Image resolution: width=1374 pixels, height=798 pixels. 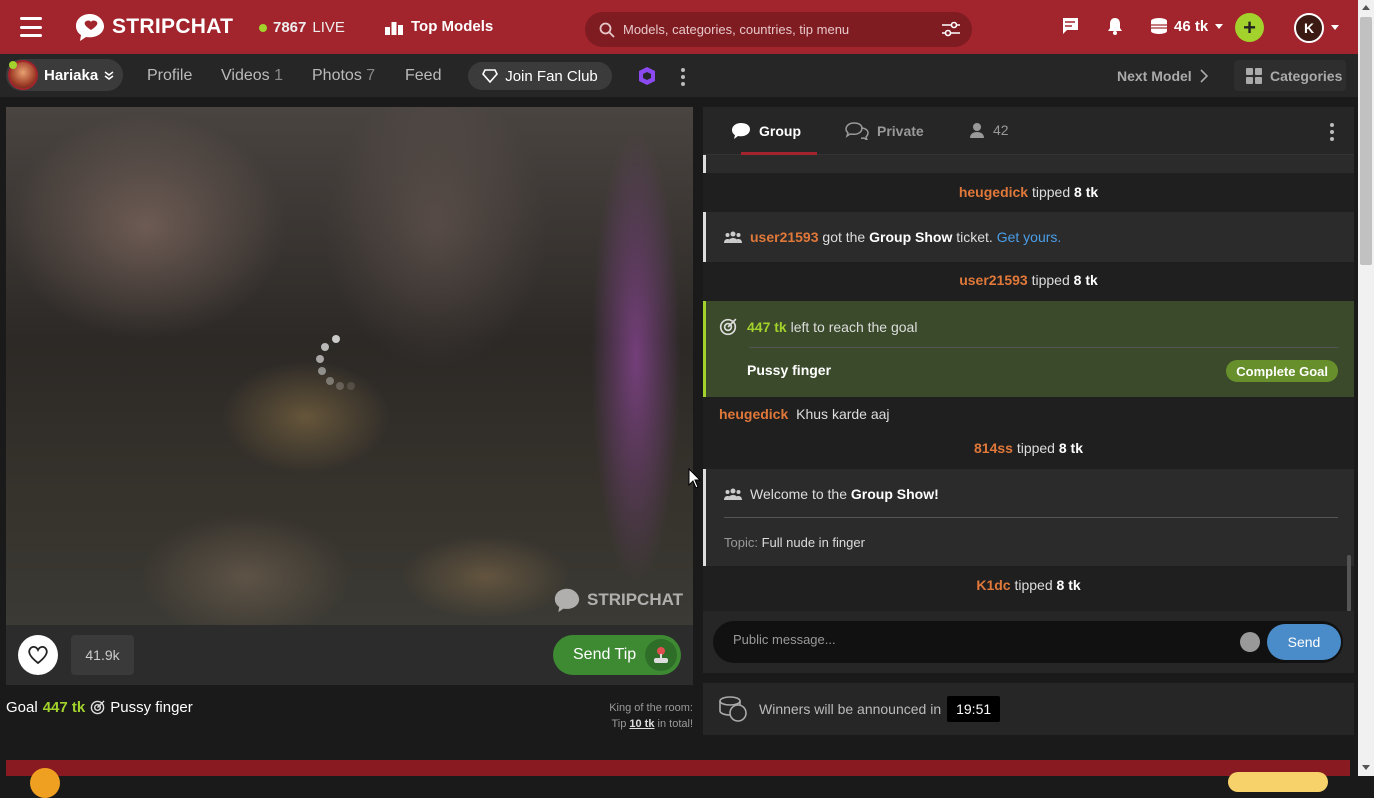 I want to click on mouse-cursor-icon, so click(x=695, y=478).